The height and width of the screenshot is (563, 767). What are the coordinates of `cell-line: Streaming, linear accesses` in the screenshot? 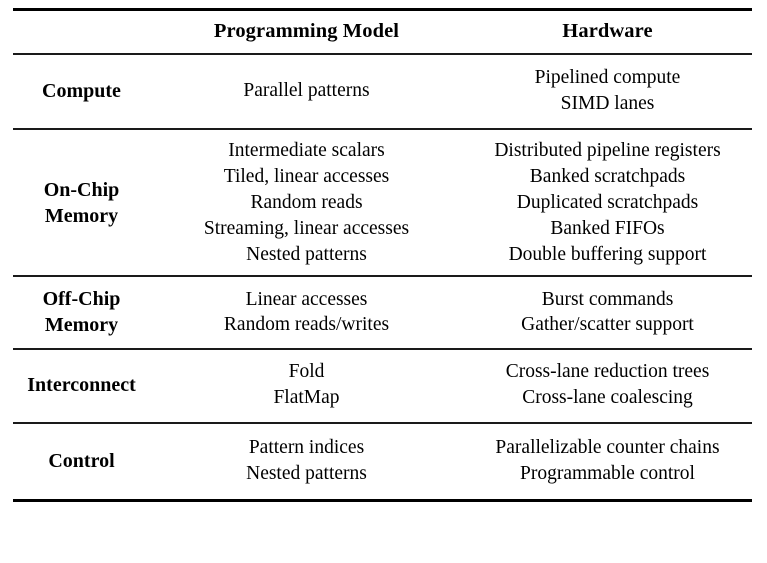 It's located at (306, 228).